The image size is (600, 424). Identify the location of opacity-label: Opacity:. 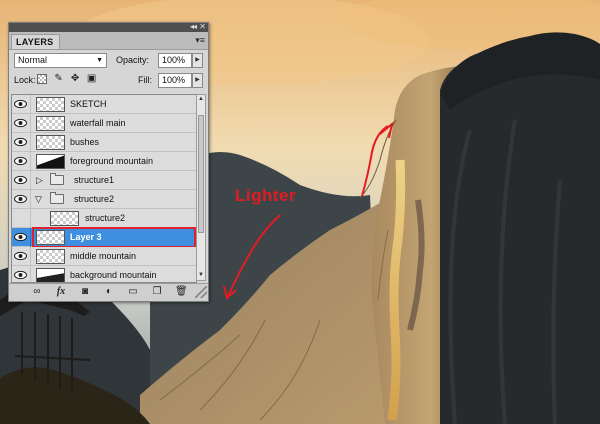
(133, 60).